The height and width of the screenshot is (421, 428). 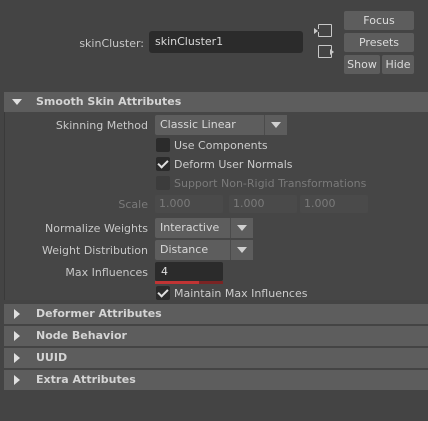 What do you see at coordinates (111, 43) in the screenshot?
I see `node-type-label: skinCluster:` at bounding box center [111, 43].